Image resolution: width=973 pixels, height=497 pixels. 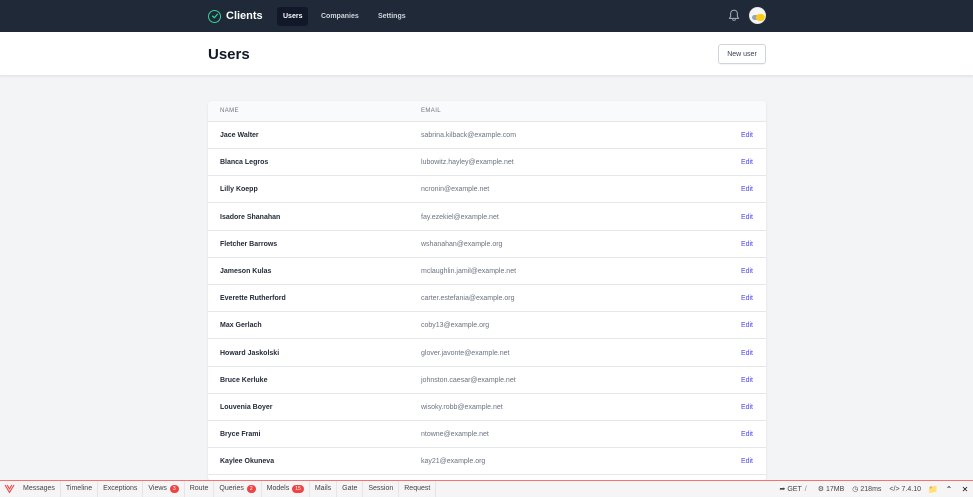 I want to click on debug-tab-label: Request, so click(x=417, y=488).